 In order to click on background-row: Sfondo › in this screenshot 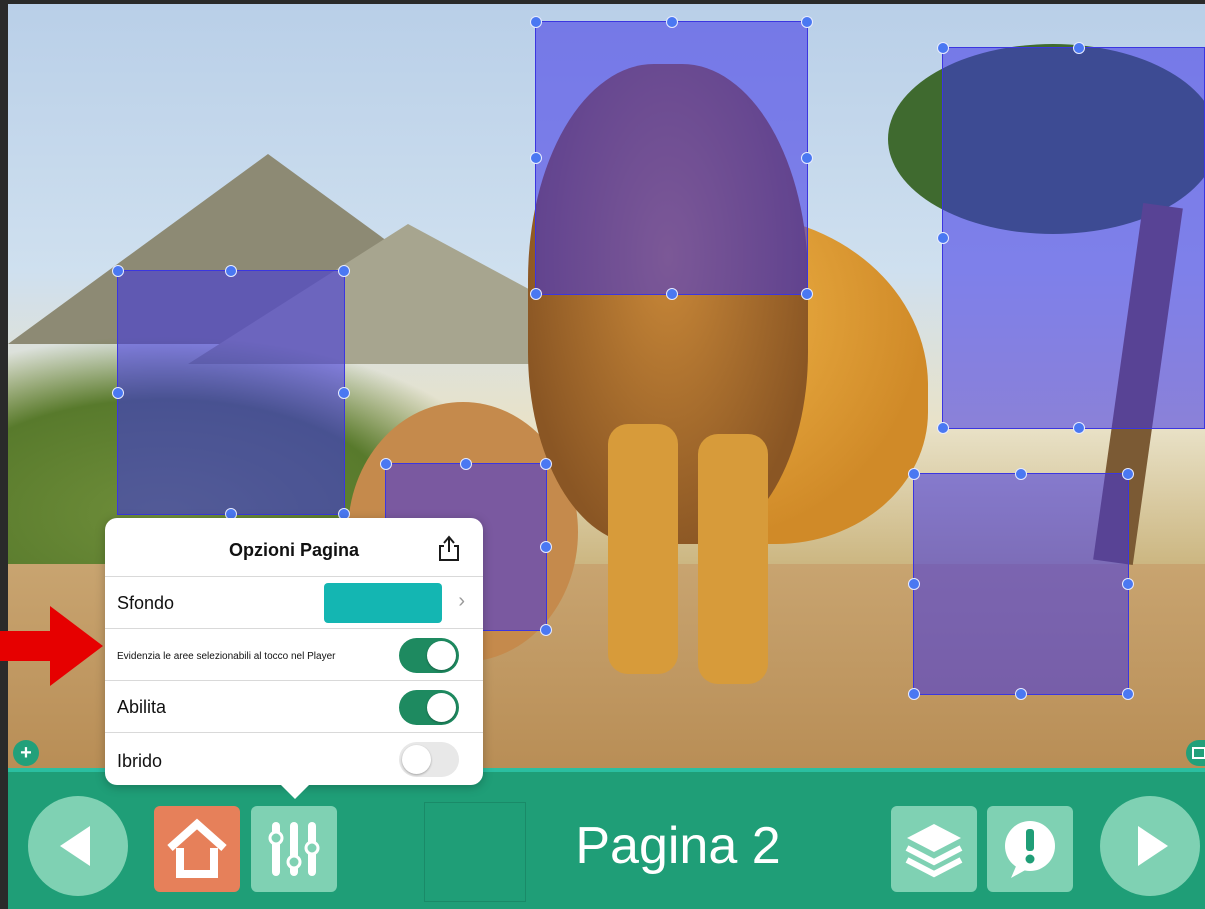, I will do `click(294, 602)`.